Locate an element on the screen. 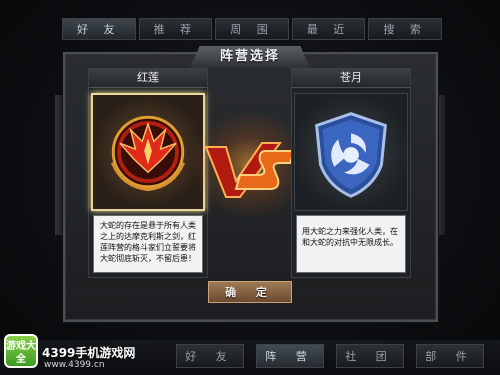  red-lotus-emblem-icon is located at coordinates (148, 152).